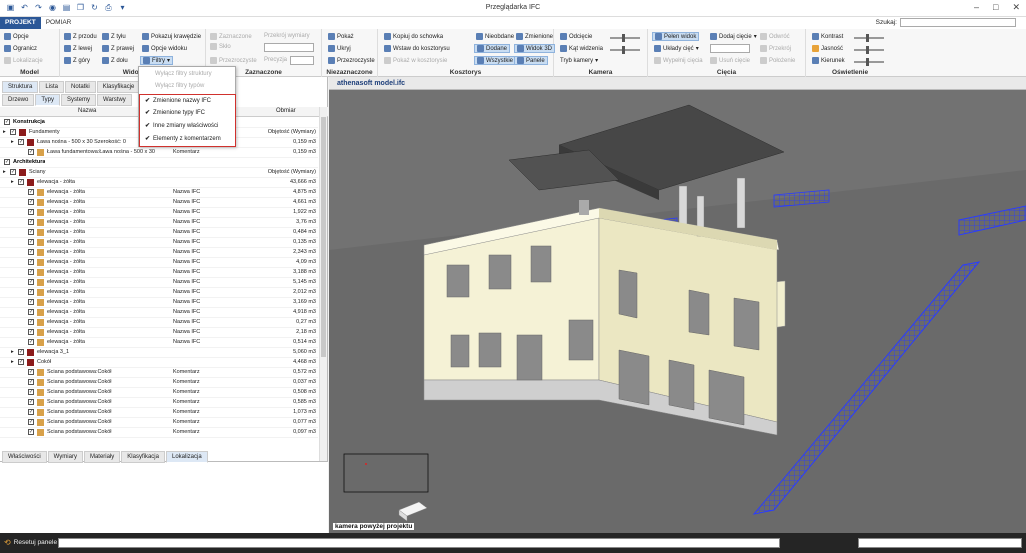  What do you see at coordinates (79, 100) in the screenshot?
I see `tab-systemy: Systemy` at bounding box center [79, 100].